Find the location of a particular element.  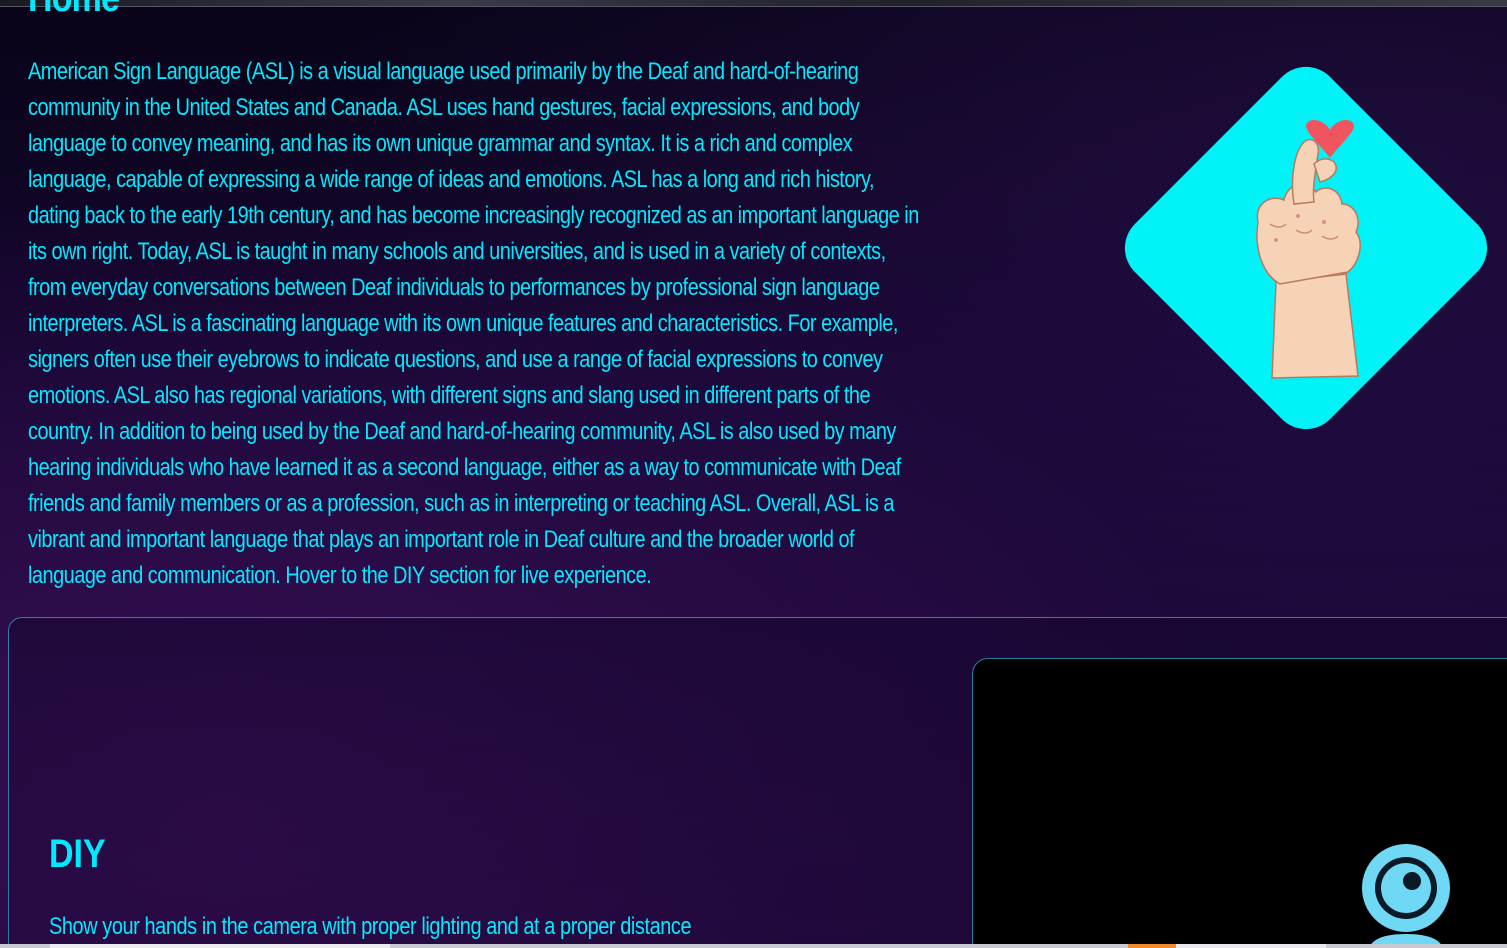

home-title: Home is located at coordinates (74, 9).